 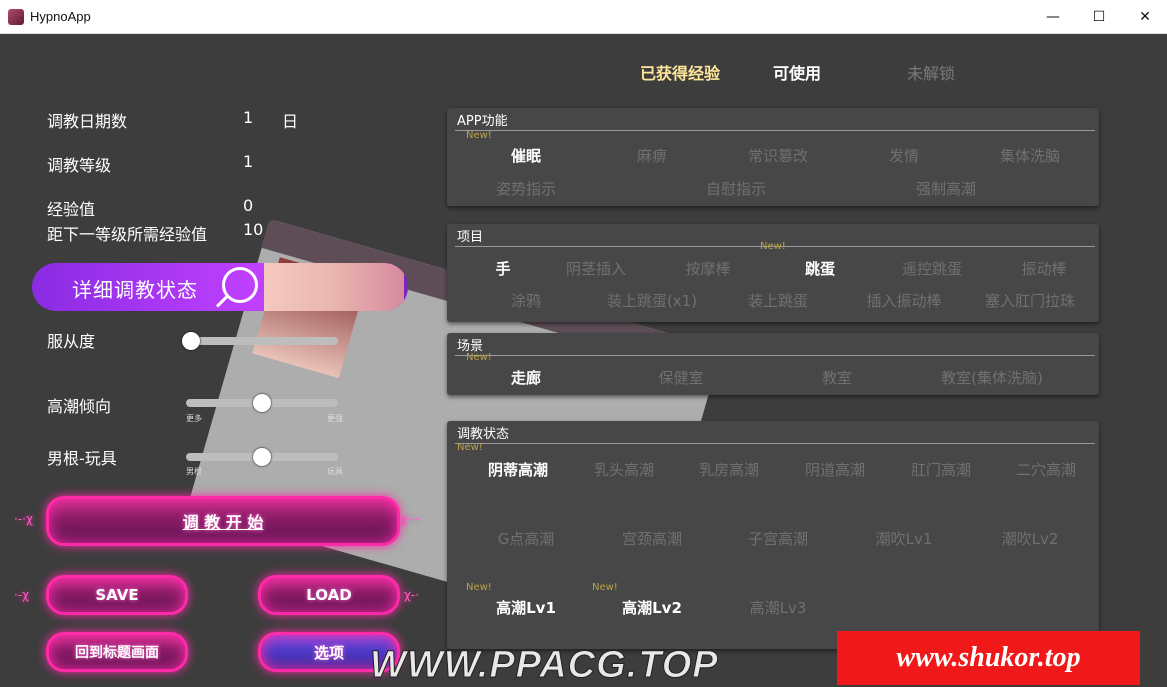 I want to click on save-label: SAVE, so click(x=117, y=595).